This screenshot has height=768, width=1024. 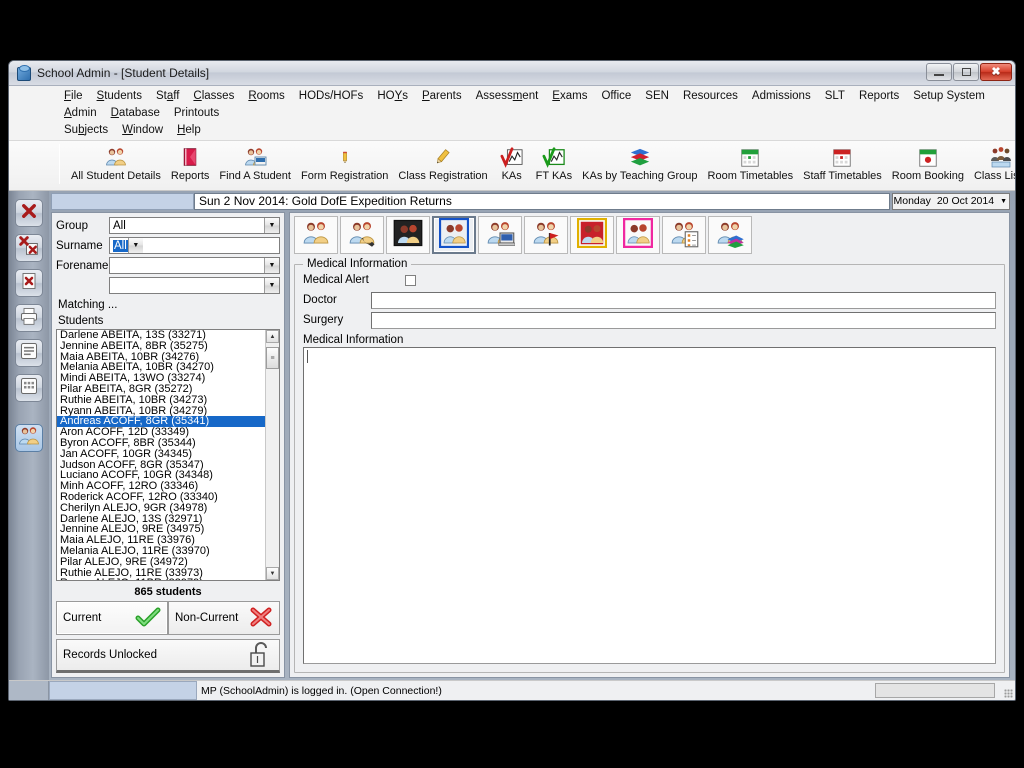 I want to click on tab-behaviour, so click(x=638, y=235).